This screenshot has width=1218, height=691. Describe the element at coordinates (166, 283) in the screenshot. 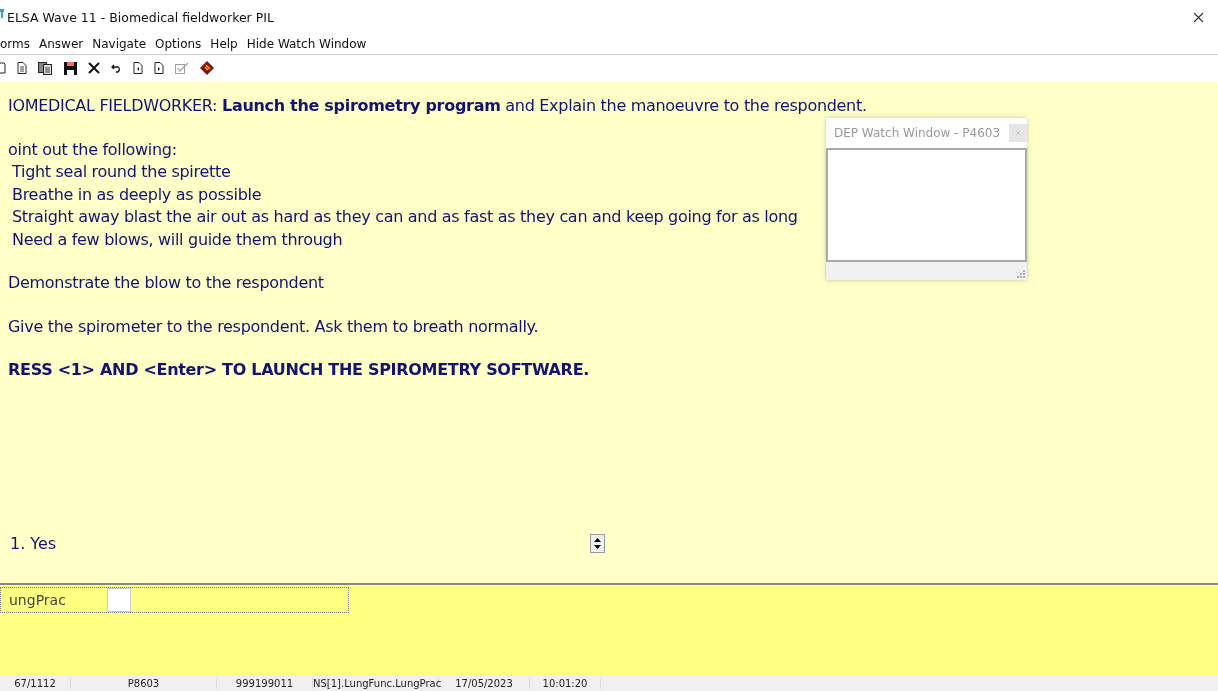

I see `instruction-text: Demonstrate the blow to the respondent` at that location.